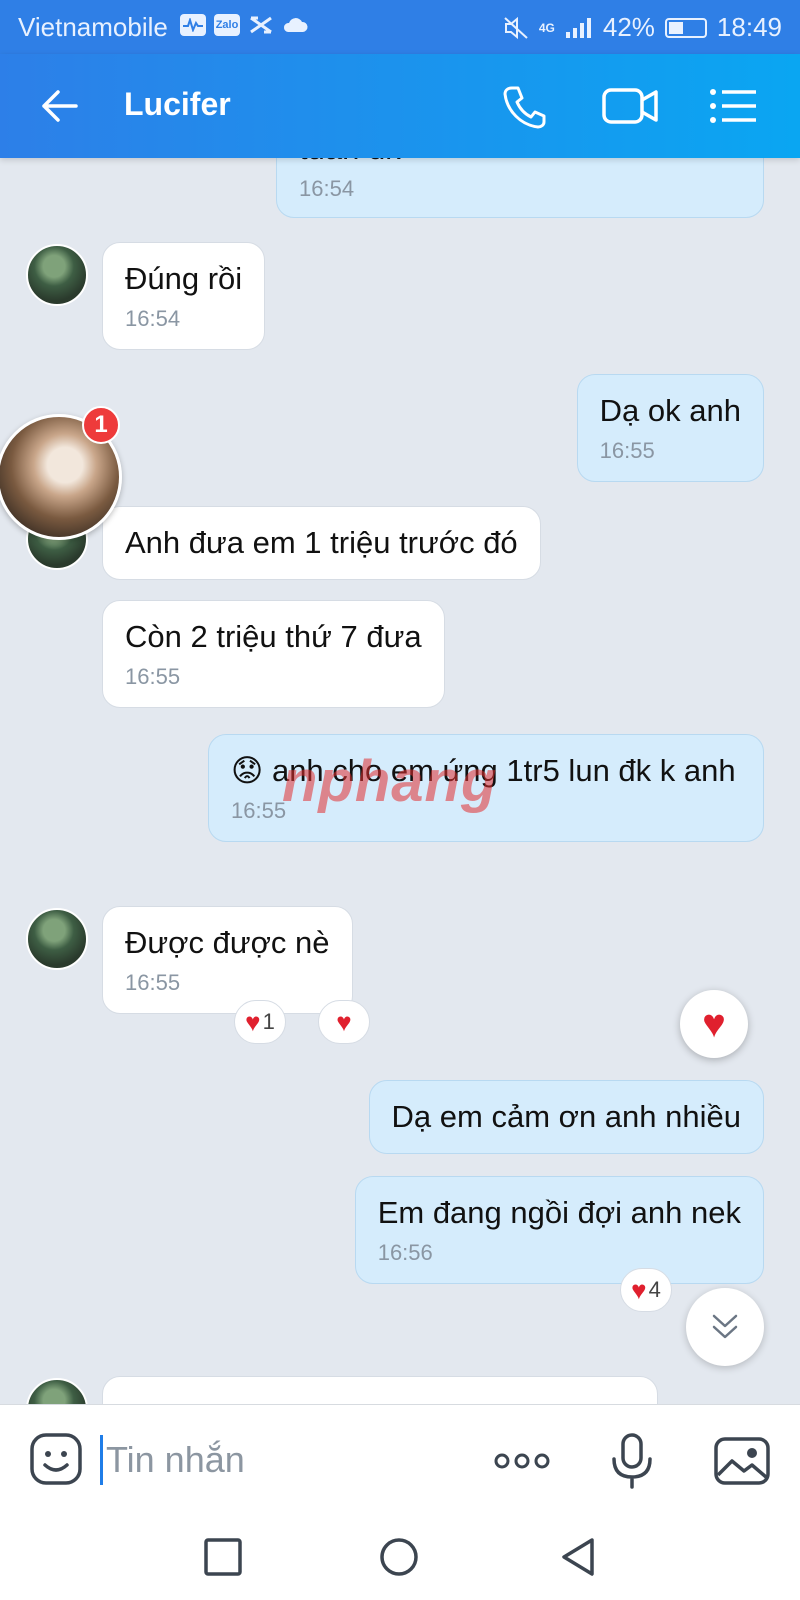 This screenshot has width=800, height=1600. What do you see at coordinates (247, 770) in the screenshot?
I see `worried-face-emoji: 😟` at bounding box center [247, 770].